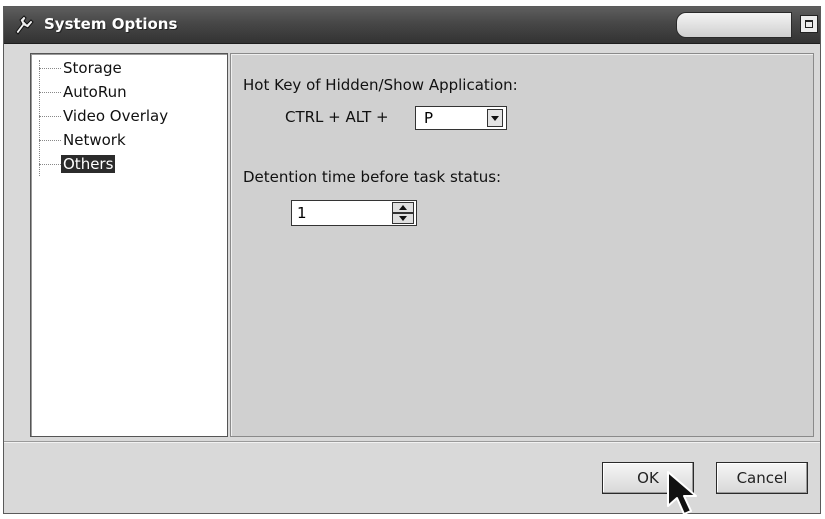  What do you see at coordinates (734, 25) in the screenshot?
I see `title-bar-field` at bounding box center [734, 25].